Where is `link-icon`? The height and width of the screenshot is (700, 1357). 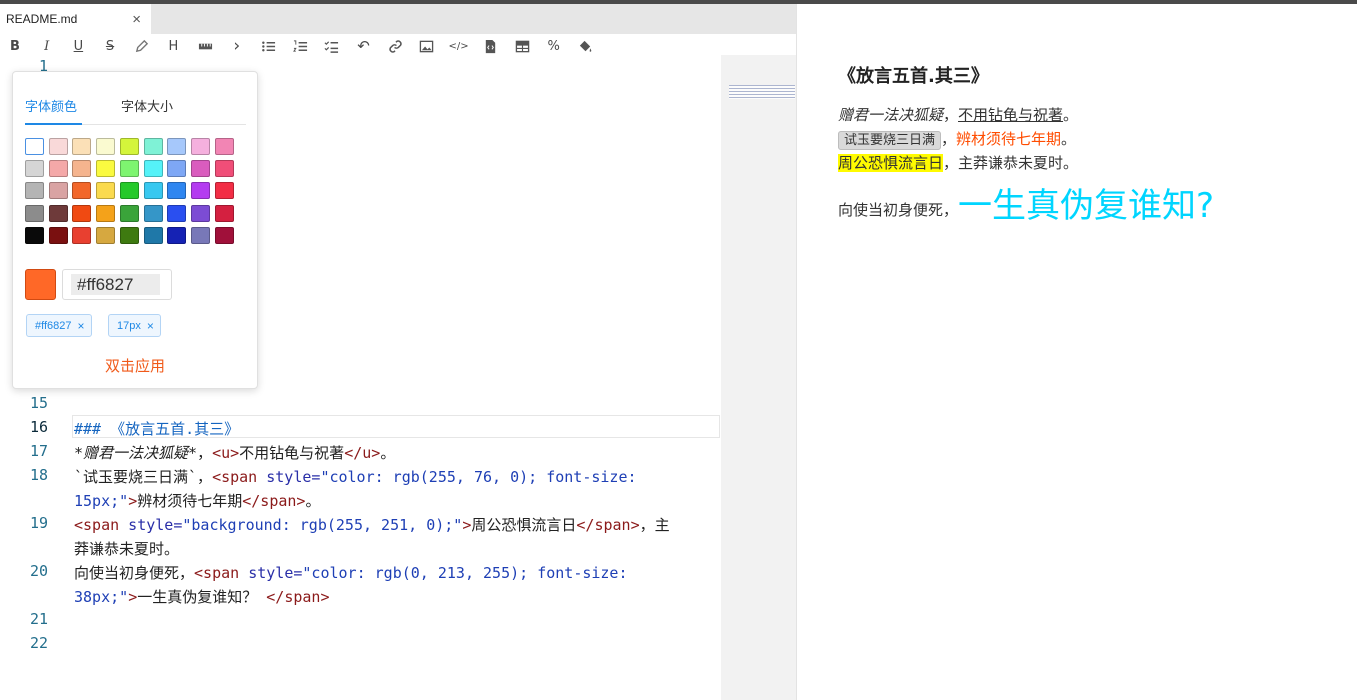
link-icon is located at coordinates (395, 46).